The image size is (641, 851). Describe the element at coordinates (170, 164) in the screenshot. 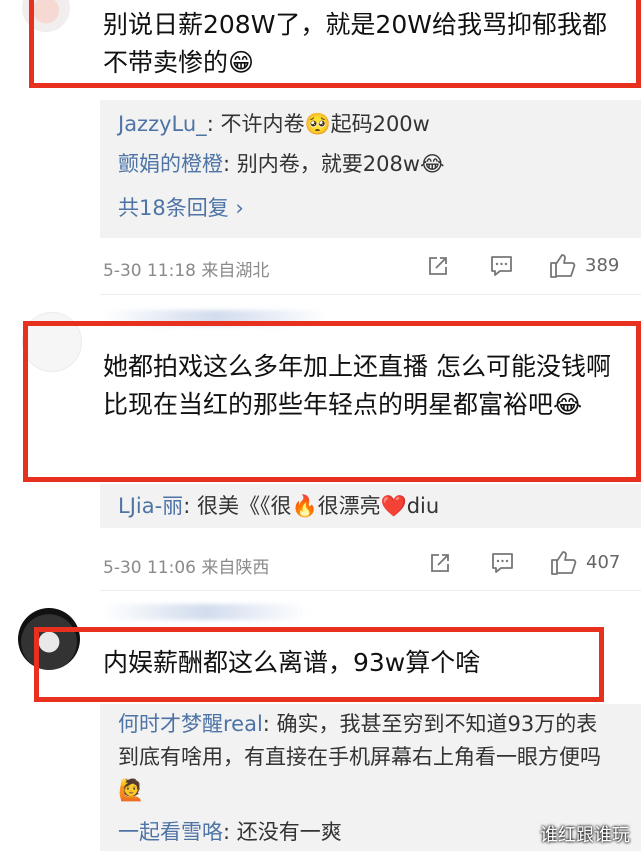

I see `reply-username: 颤娟的橙橙` at that location.